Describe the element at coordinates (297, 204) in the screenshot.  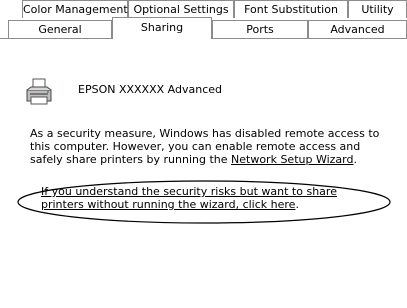
I see `override-end: .` at that location.